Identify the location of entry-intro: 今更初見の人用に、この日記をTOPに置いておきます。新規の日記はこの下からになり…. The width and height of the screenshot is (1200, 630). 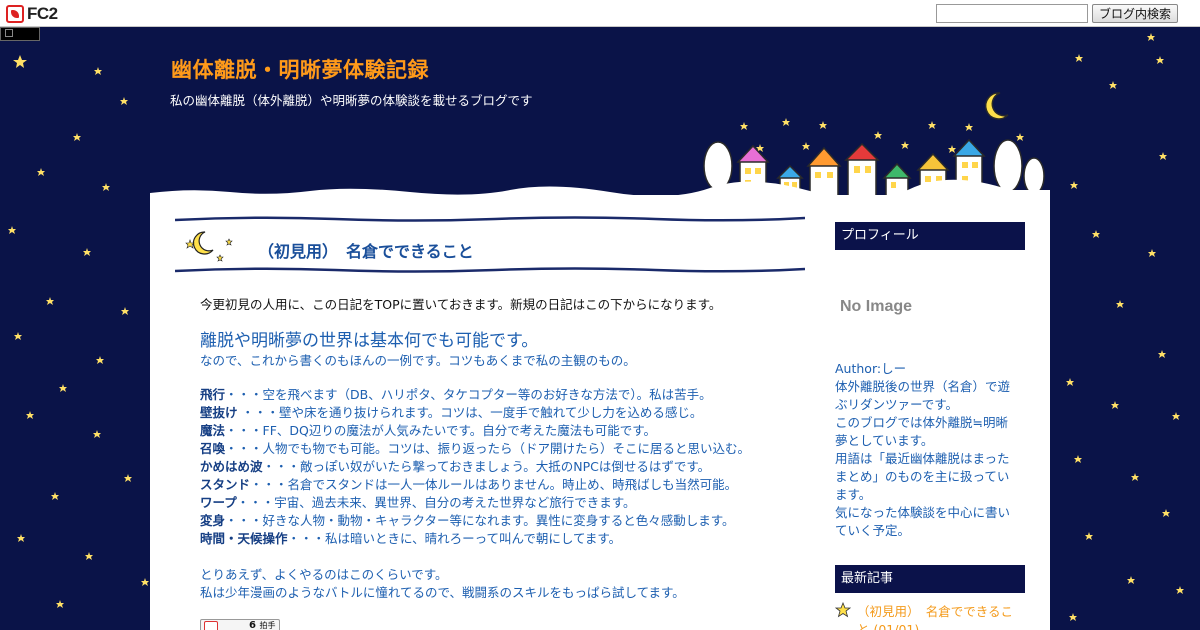
(461, 304).